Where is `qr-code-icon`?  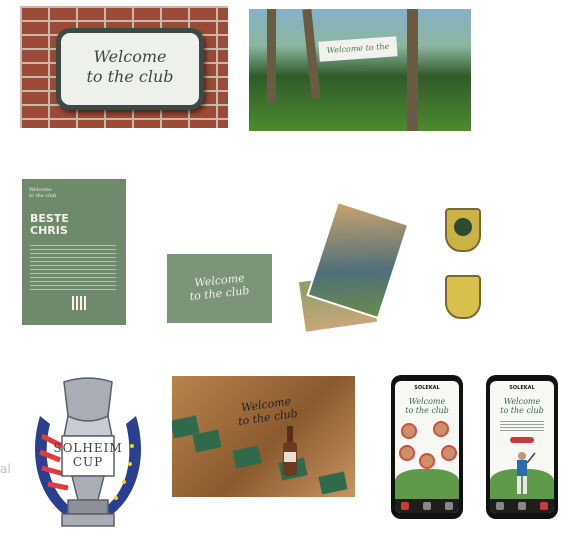 qr-code-icon is located at coordinates (79, 303).